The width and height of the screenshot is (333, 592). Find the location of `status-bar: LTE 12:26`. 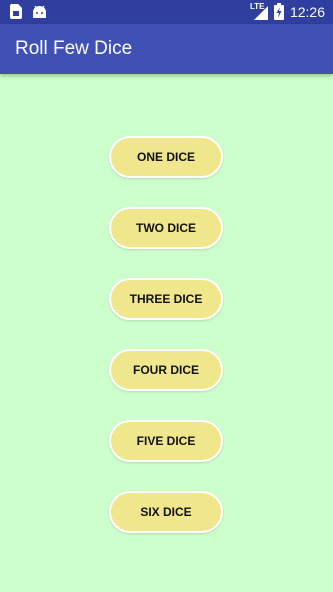

status-bar: LTE 12:26 is located at coordinates (166, 12).